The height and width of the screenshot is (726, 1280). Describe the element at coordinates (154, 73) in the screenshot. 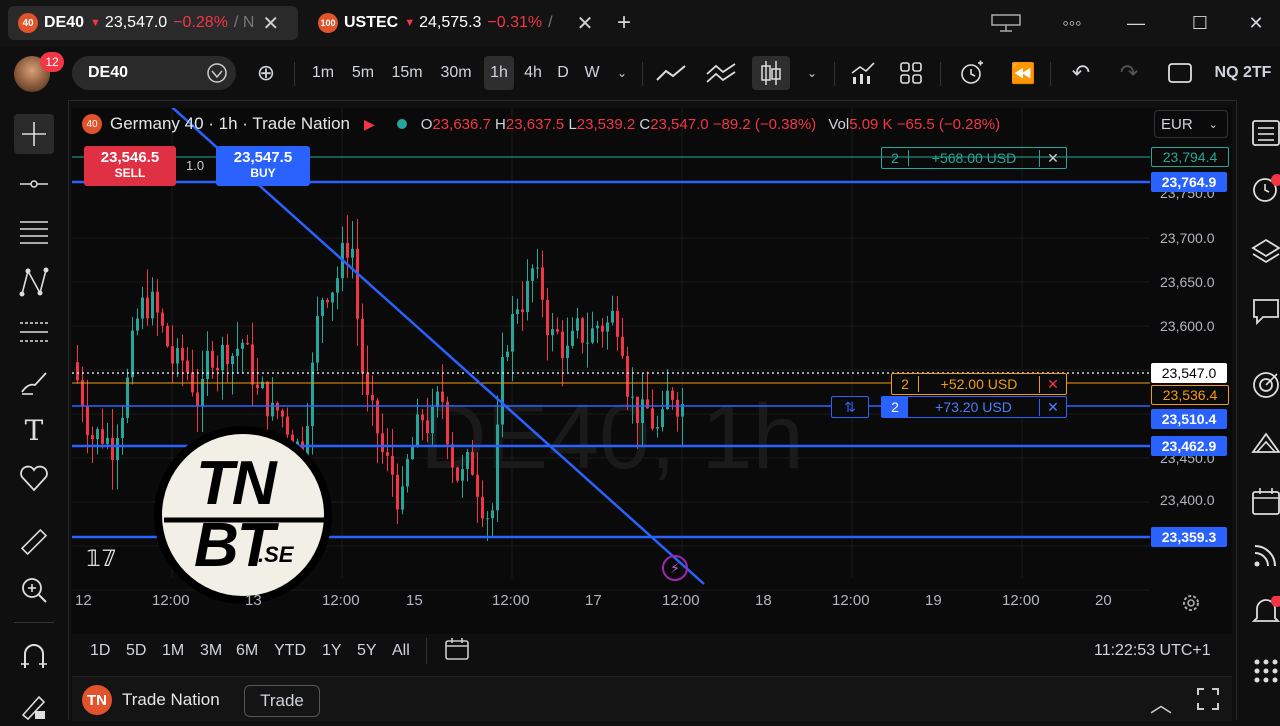

I see `symbol-search: DE40` at that location.